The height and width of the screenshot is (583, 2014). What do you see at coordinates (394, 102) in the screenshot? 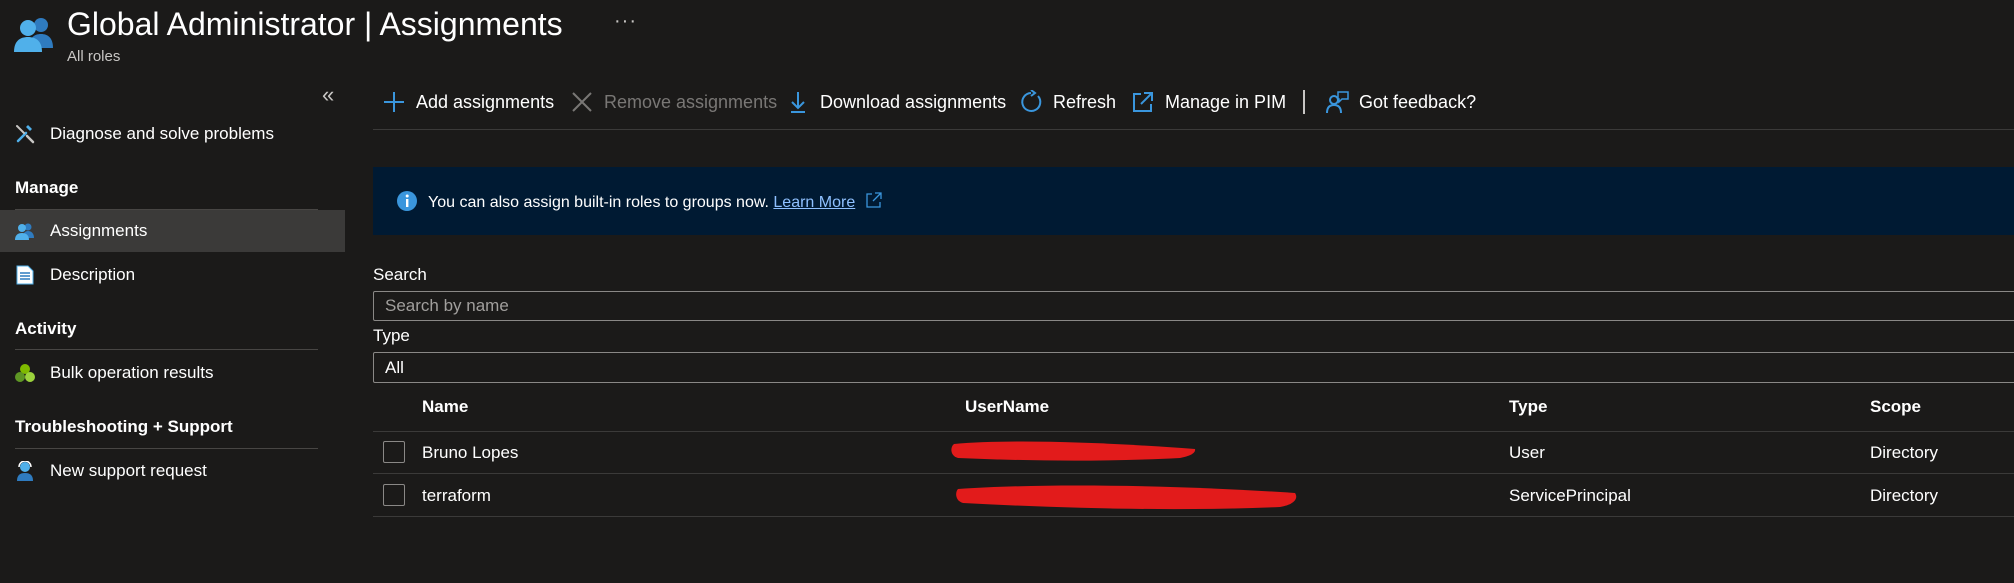
I see `plus-icon` at bounding box center [394, 102].